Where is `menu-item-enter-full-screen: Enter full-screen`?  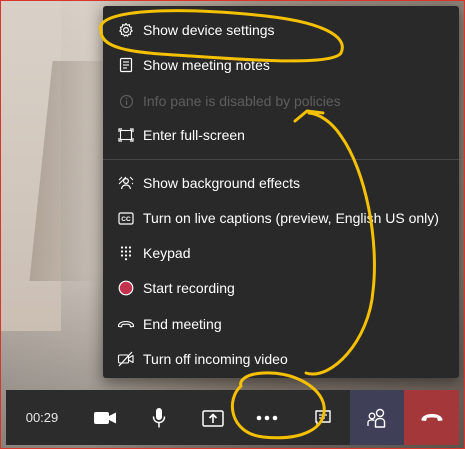
menu-item-enter-full-screen: Enter full-screen is located at coordinates (281, 135).